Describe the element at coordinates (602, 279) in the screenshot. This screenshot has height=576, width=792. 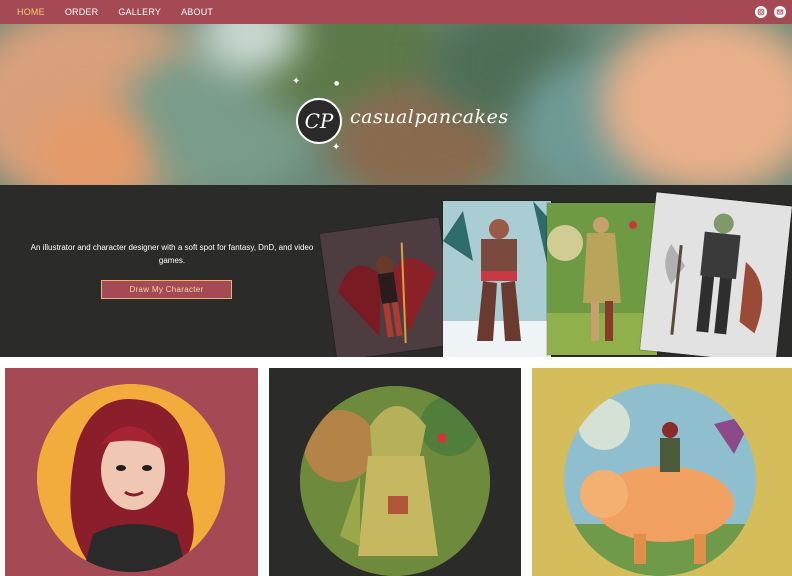
I see `artwork-card-elf-ranger` at that location.